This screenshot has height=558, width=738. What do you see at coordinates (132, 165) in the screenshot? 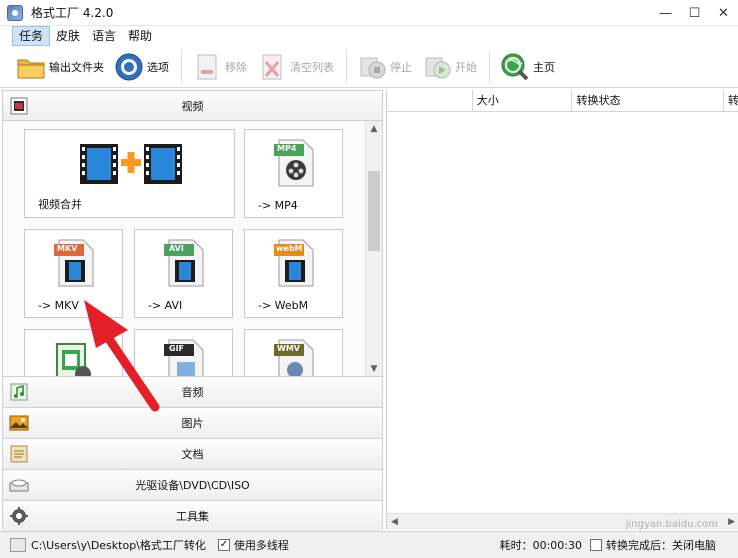
I see `video-merge-icon` at bounding box center [132, 165].